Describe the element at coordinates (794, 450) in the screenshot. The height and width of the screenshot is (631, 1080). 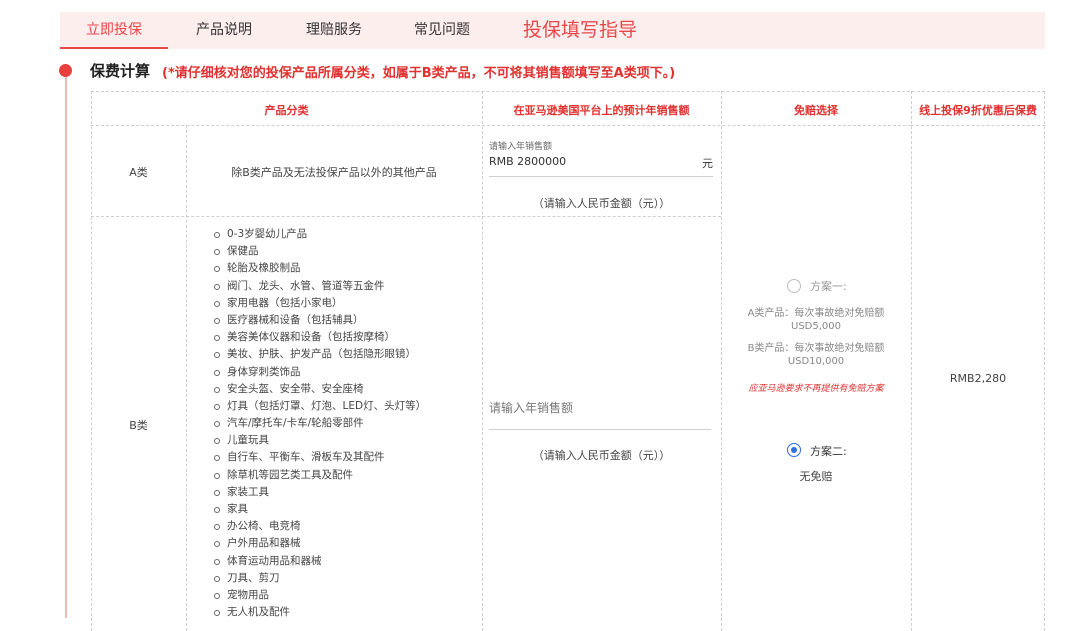
I see `option-2-radio` at that location.